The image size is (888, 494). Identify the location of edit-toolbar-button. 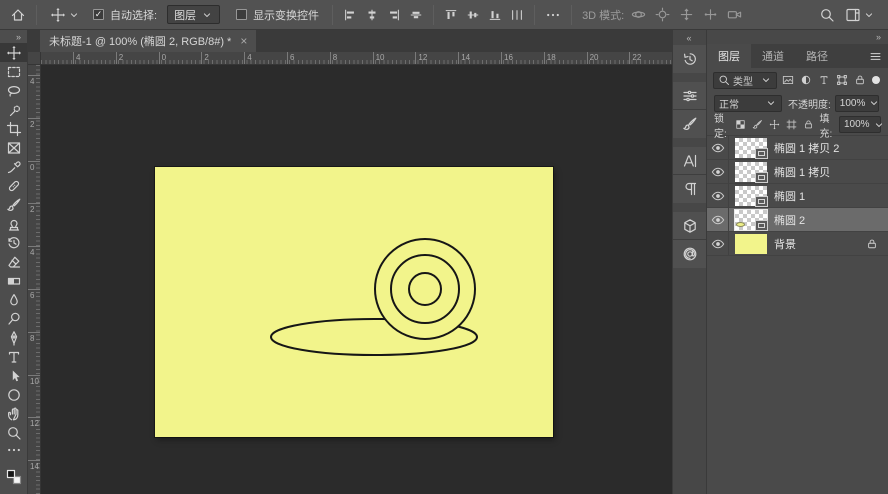
(13, 450).